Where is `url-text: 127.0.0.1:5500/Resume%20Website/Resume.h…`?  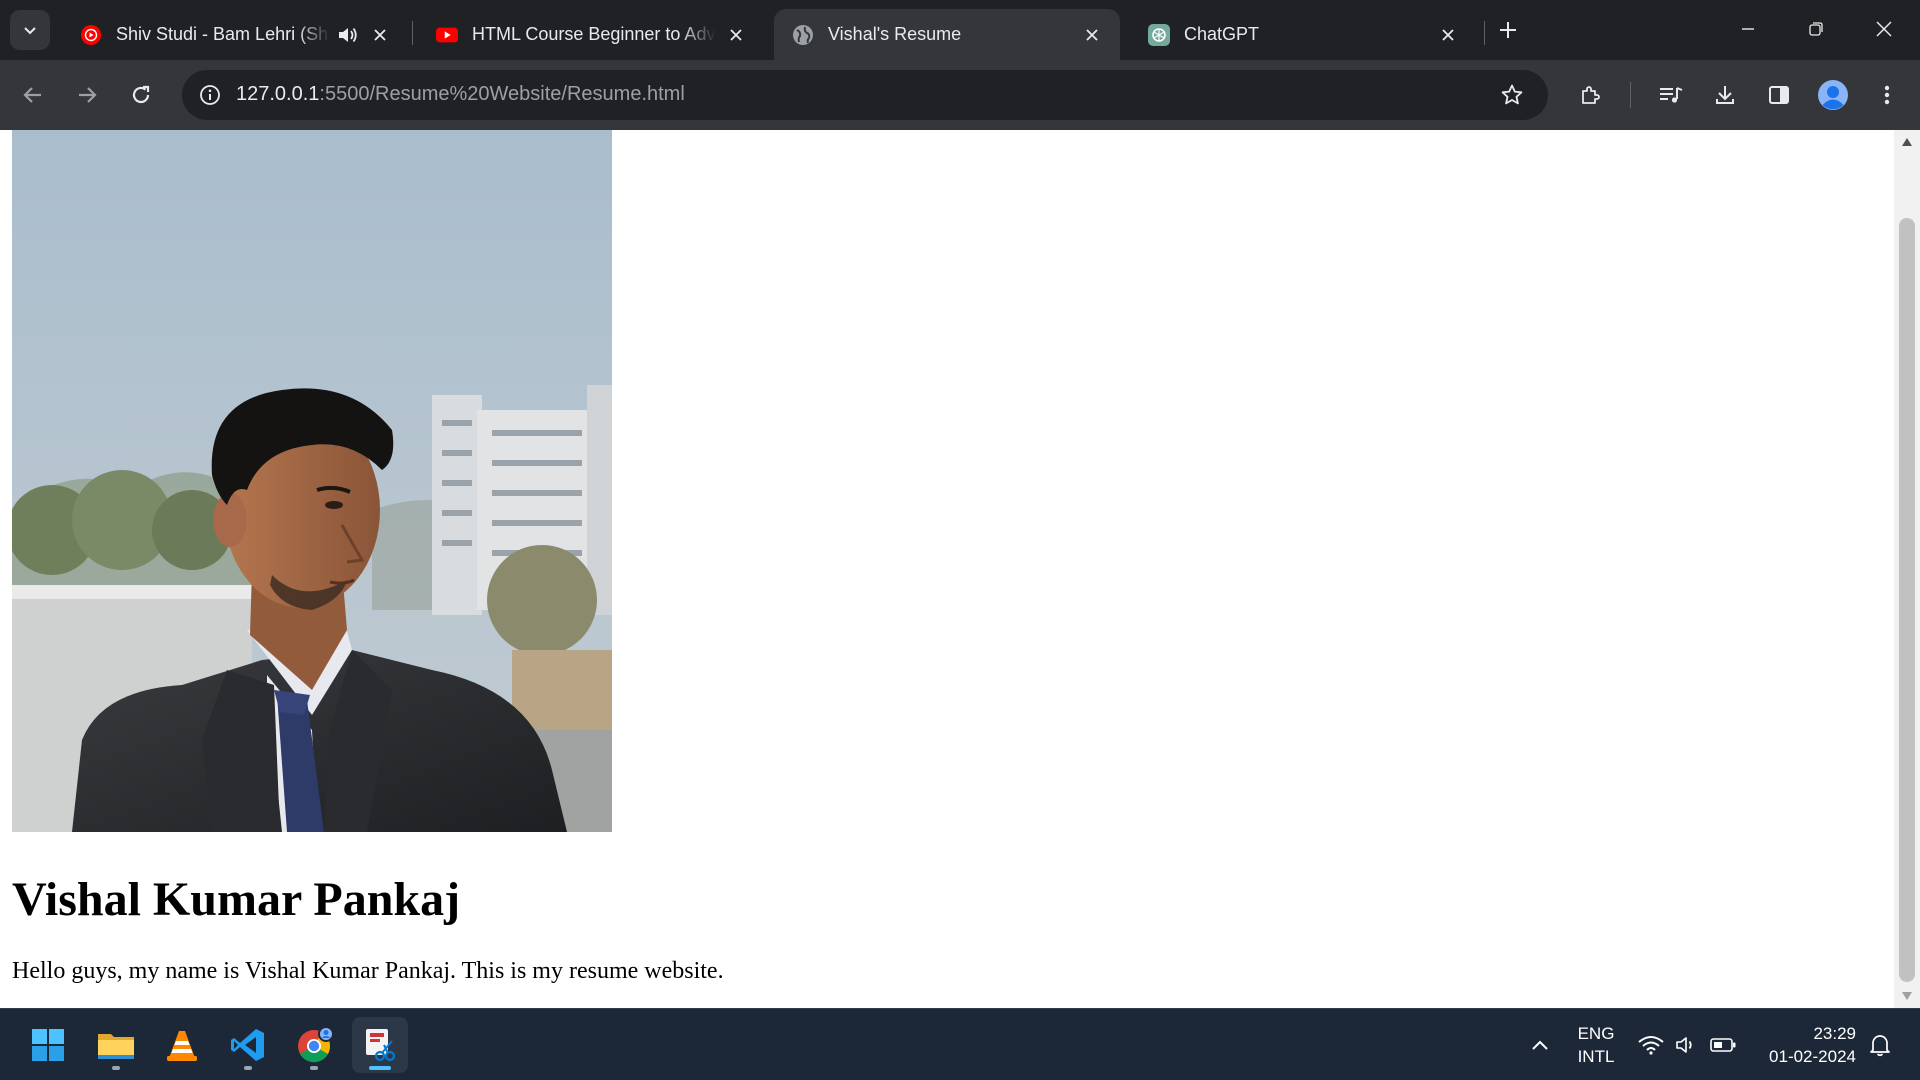
url-text: 127.0.0.1:5500/Resume%20Website/Resume.h… is located at coordinates (460, 94).